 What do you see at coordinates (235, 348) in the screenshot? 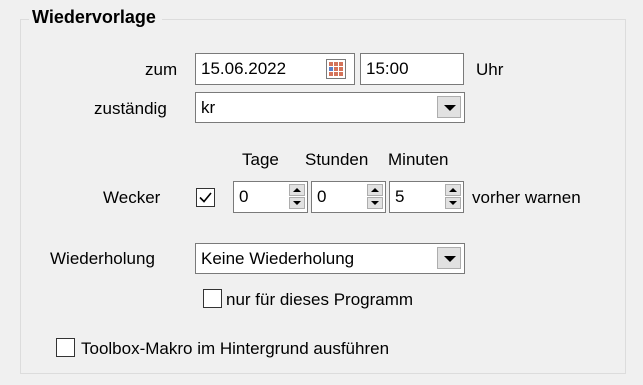
I see `toolbox-label: Toolbox-Makro im Hintergrund ausführen` at bounding box center [235, 348].